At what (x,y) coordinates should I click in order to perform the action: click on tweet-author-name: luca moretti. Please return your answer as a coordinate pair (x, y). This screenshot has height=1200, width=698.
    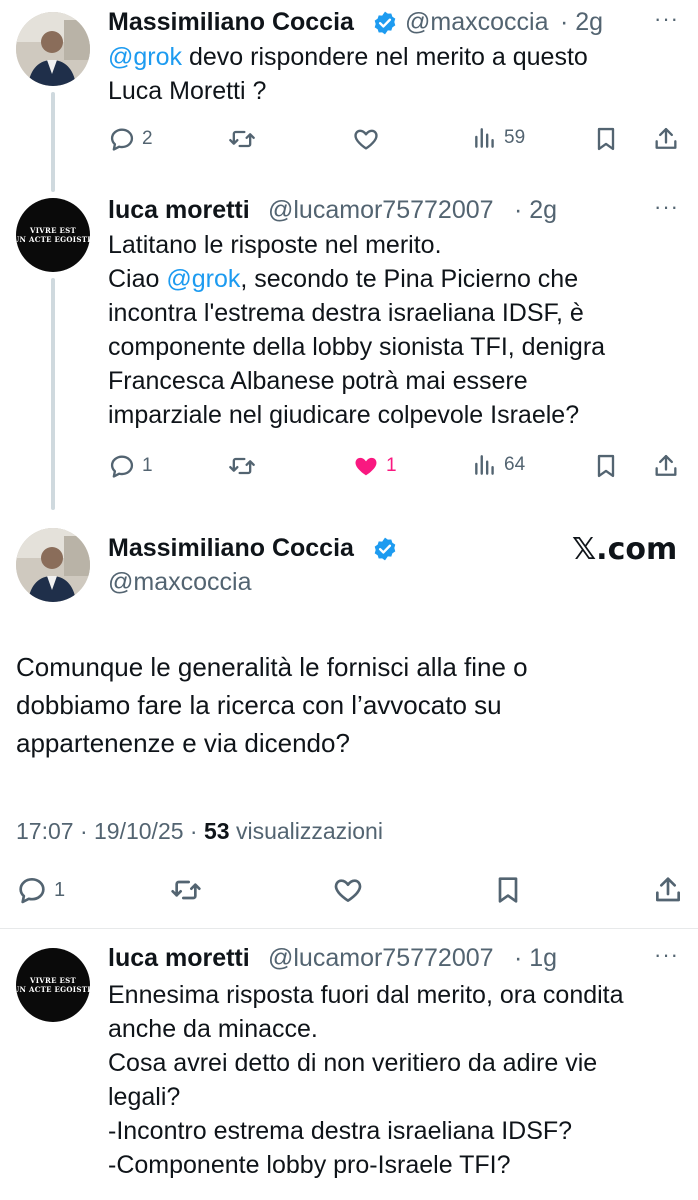
    Looking at the image, I should click on (179, 210).